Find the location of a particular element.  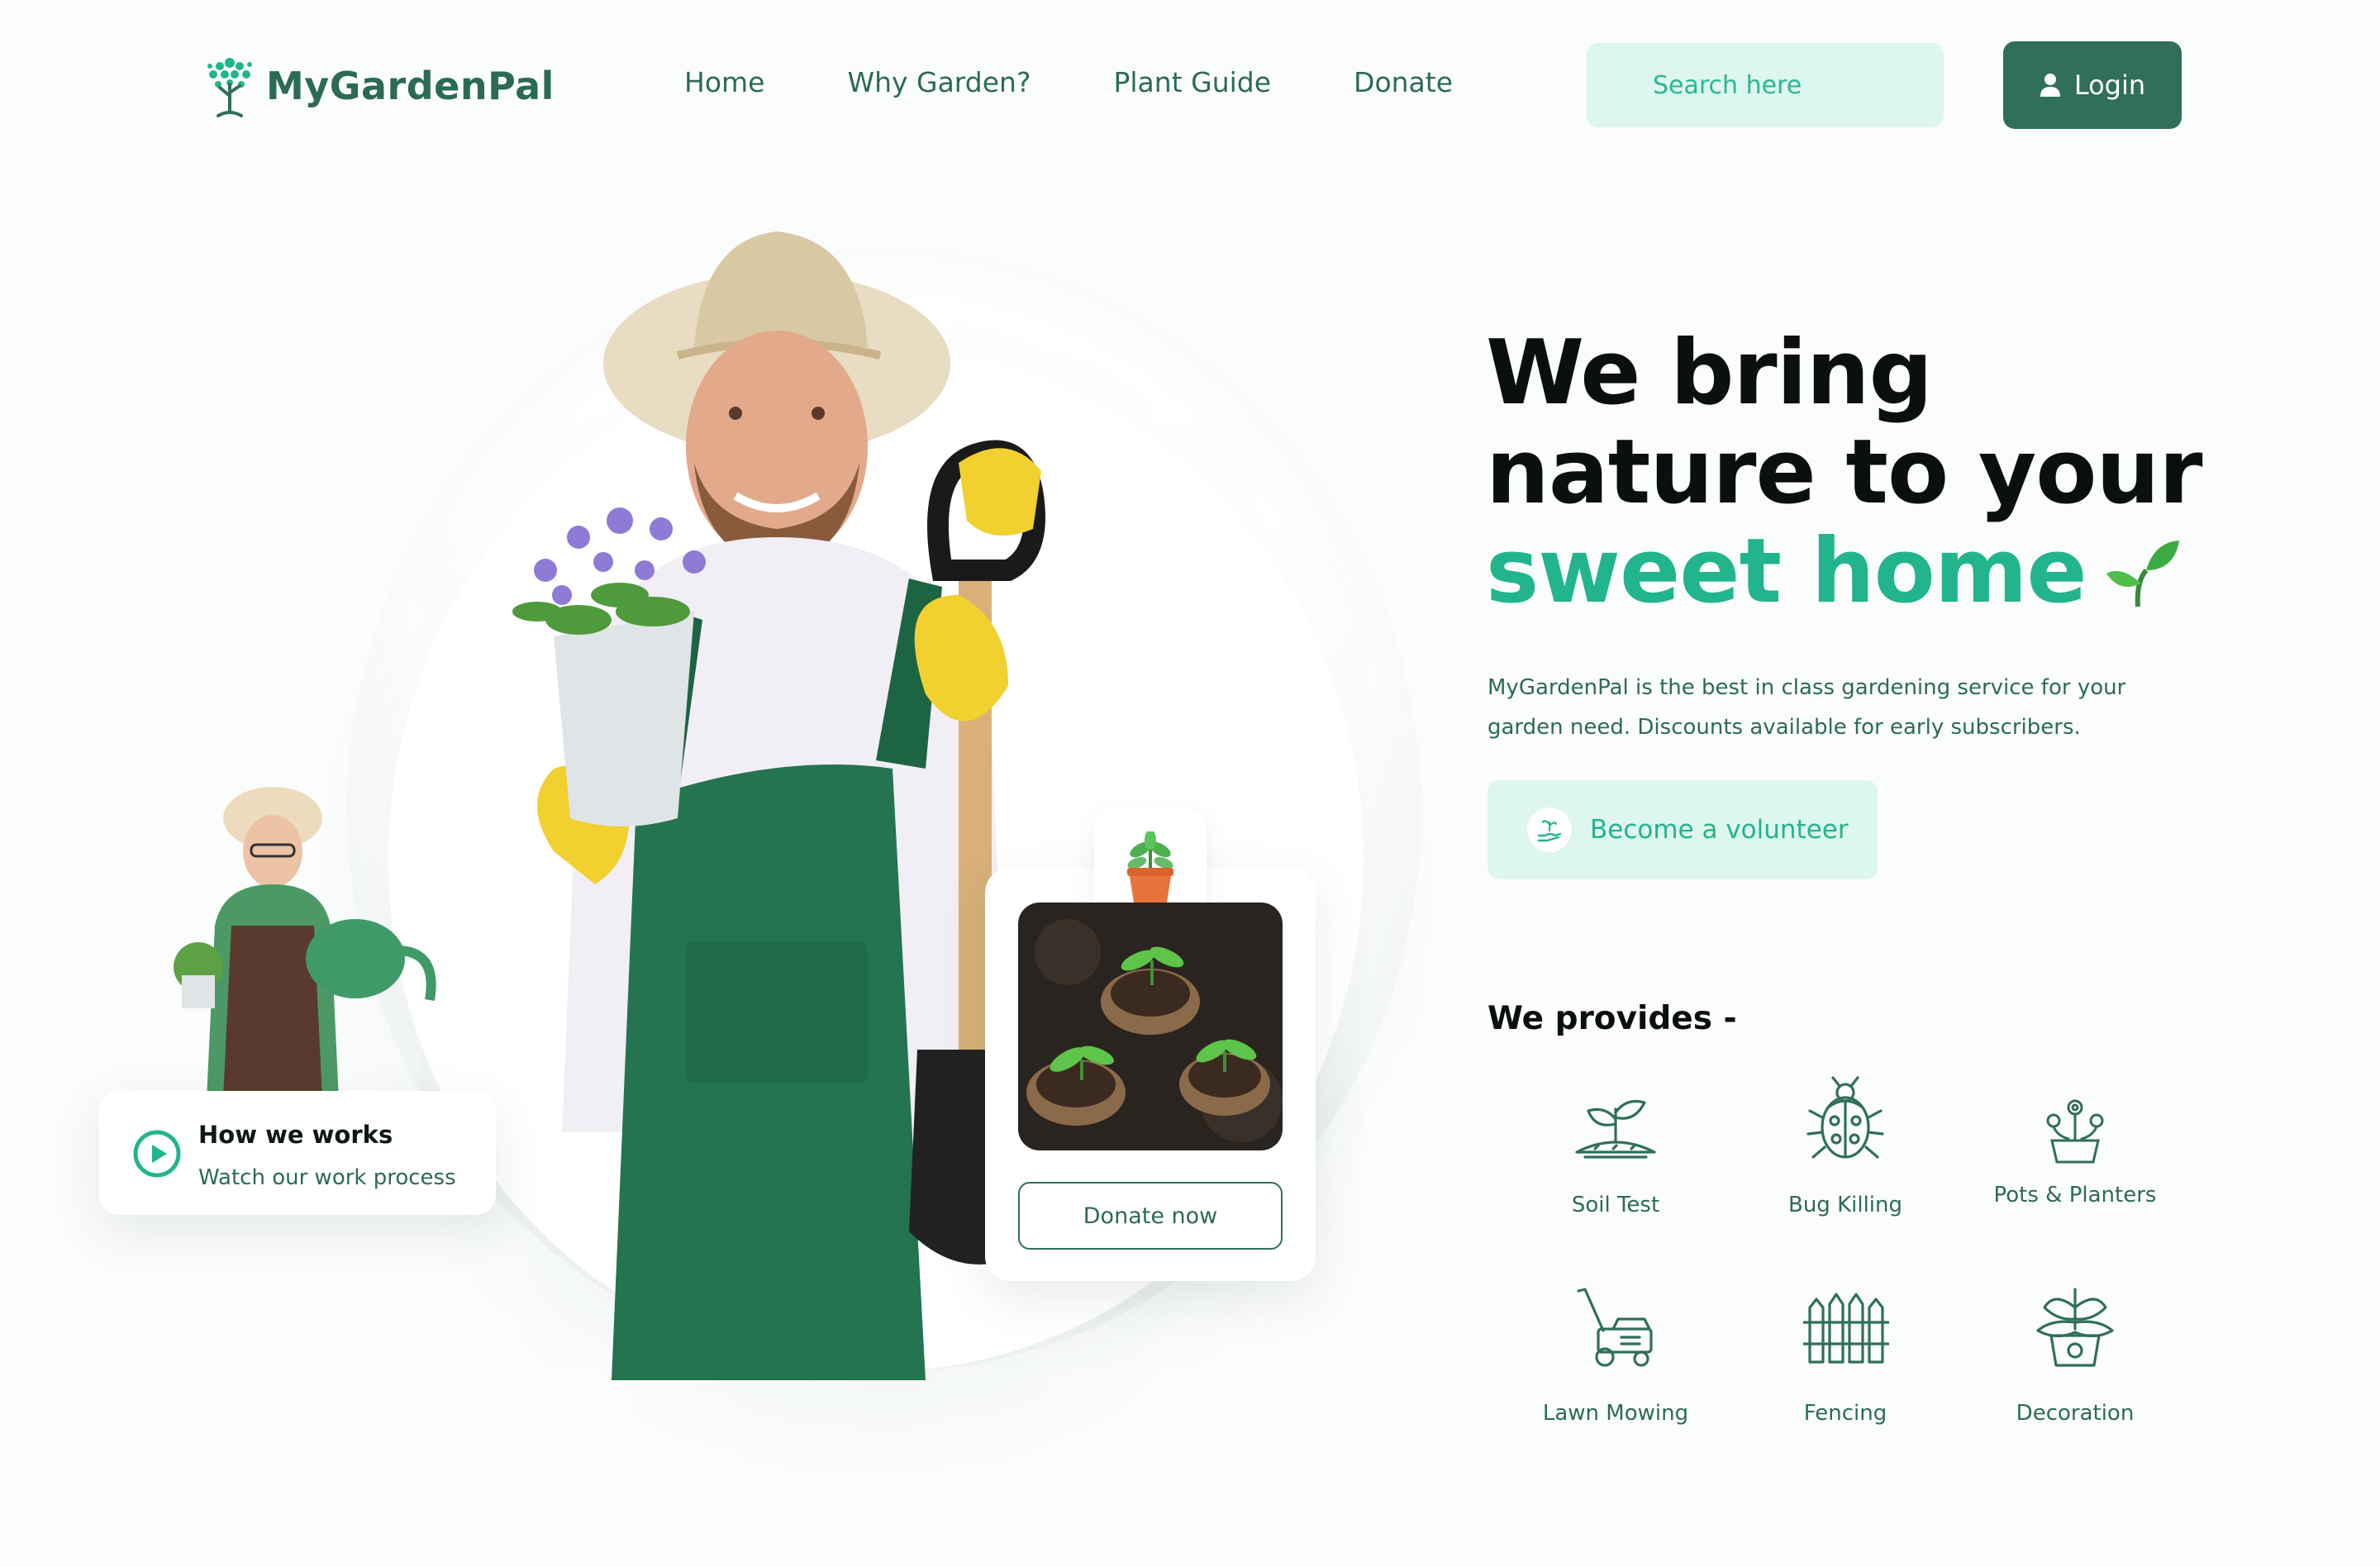

service-decoration: Decoration is located at coordinates (2075, 1378).